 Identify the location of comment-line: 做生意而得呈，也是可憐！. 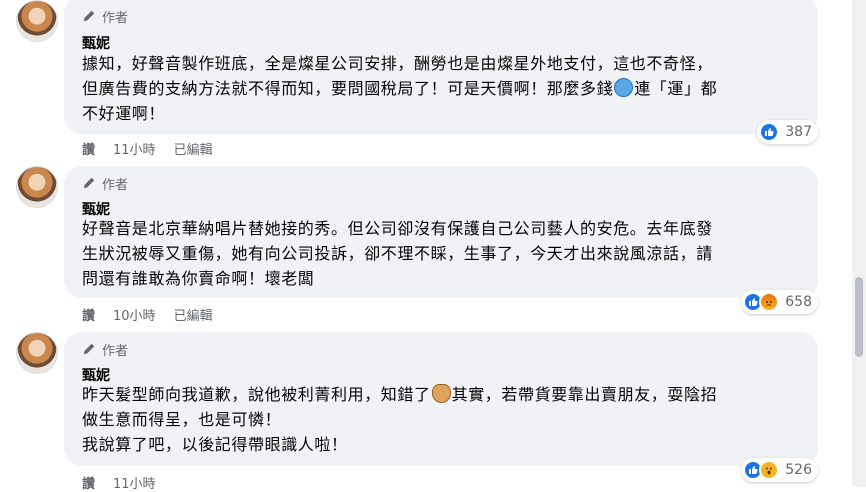
(182, 419).